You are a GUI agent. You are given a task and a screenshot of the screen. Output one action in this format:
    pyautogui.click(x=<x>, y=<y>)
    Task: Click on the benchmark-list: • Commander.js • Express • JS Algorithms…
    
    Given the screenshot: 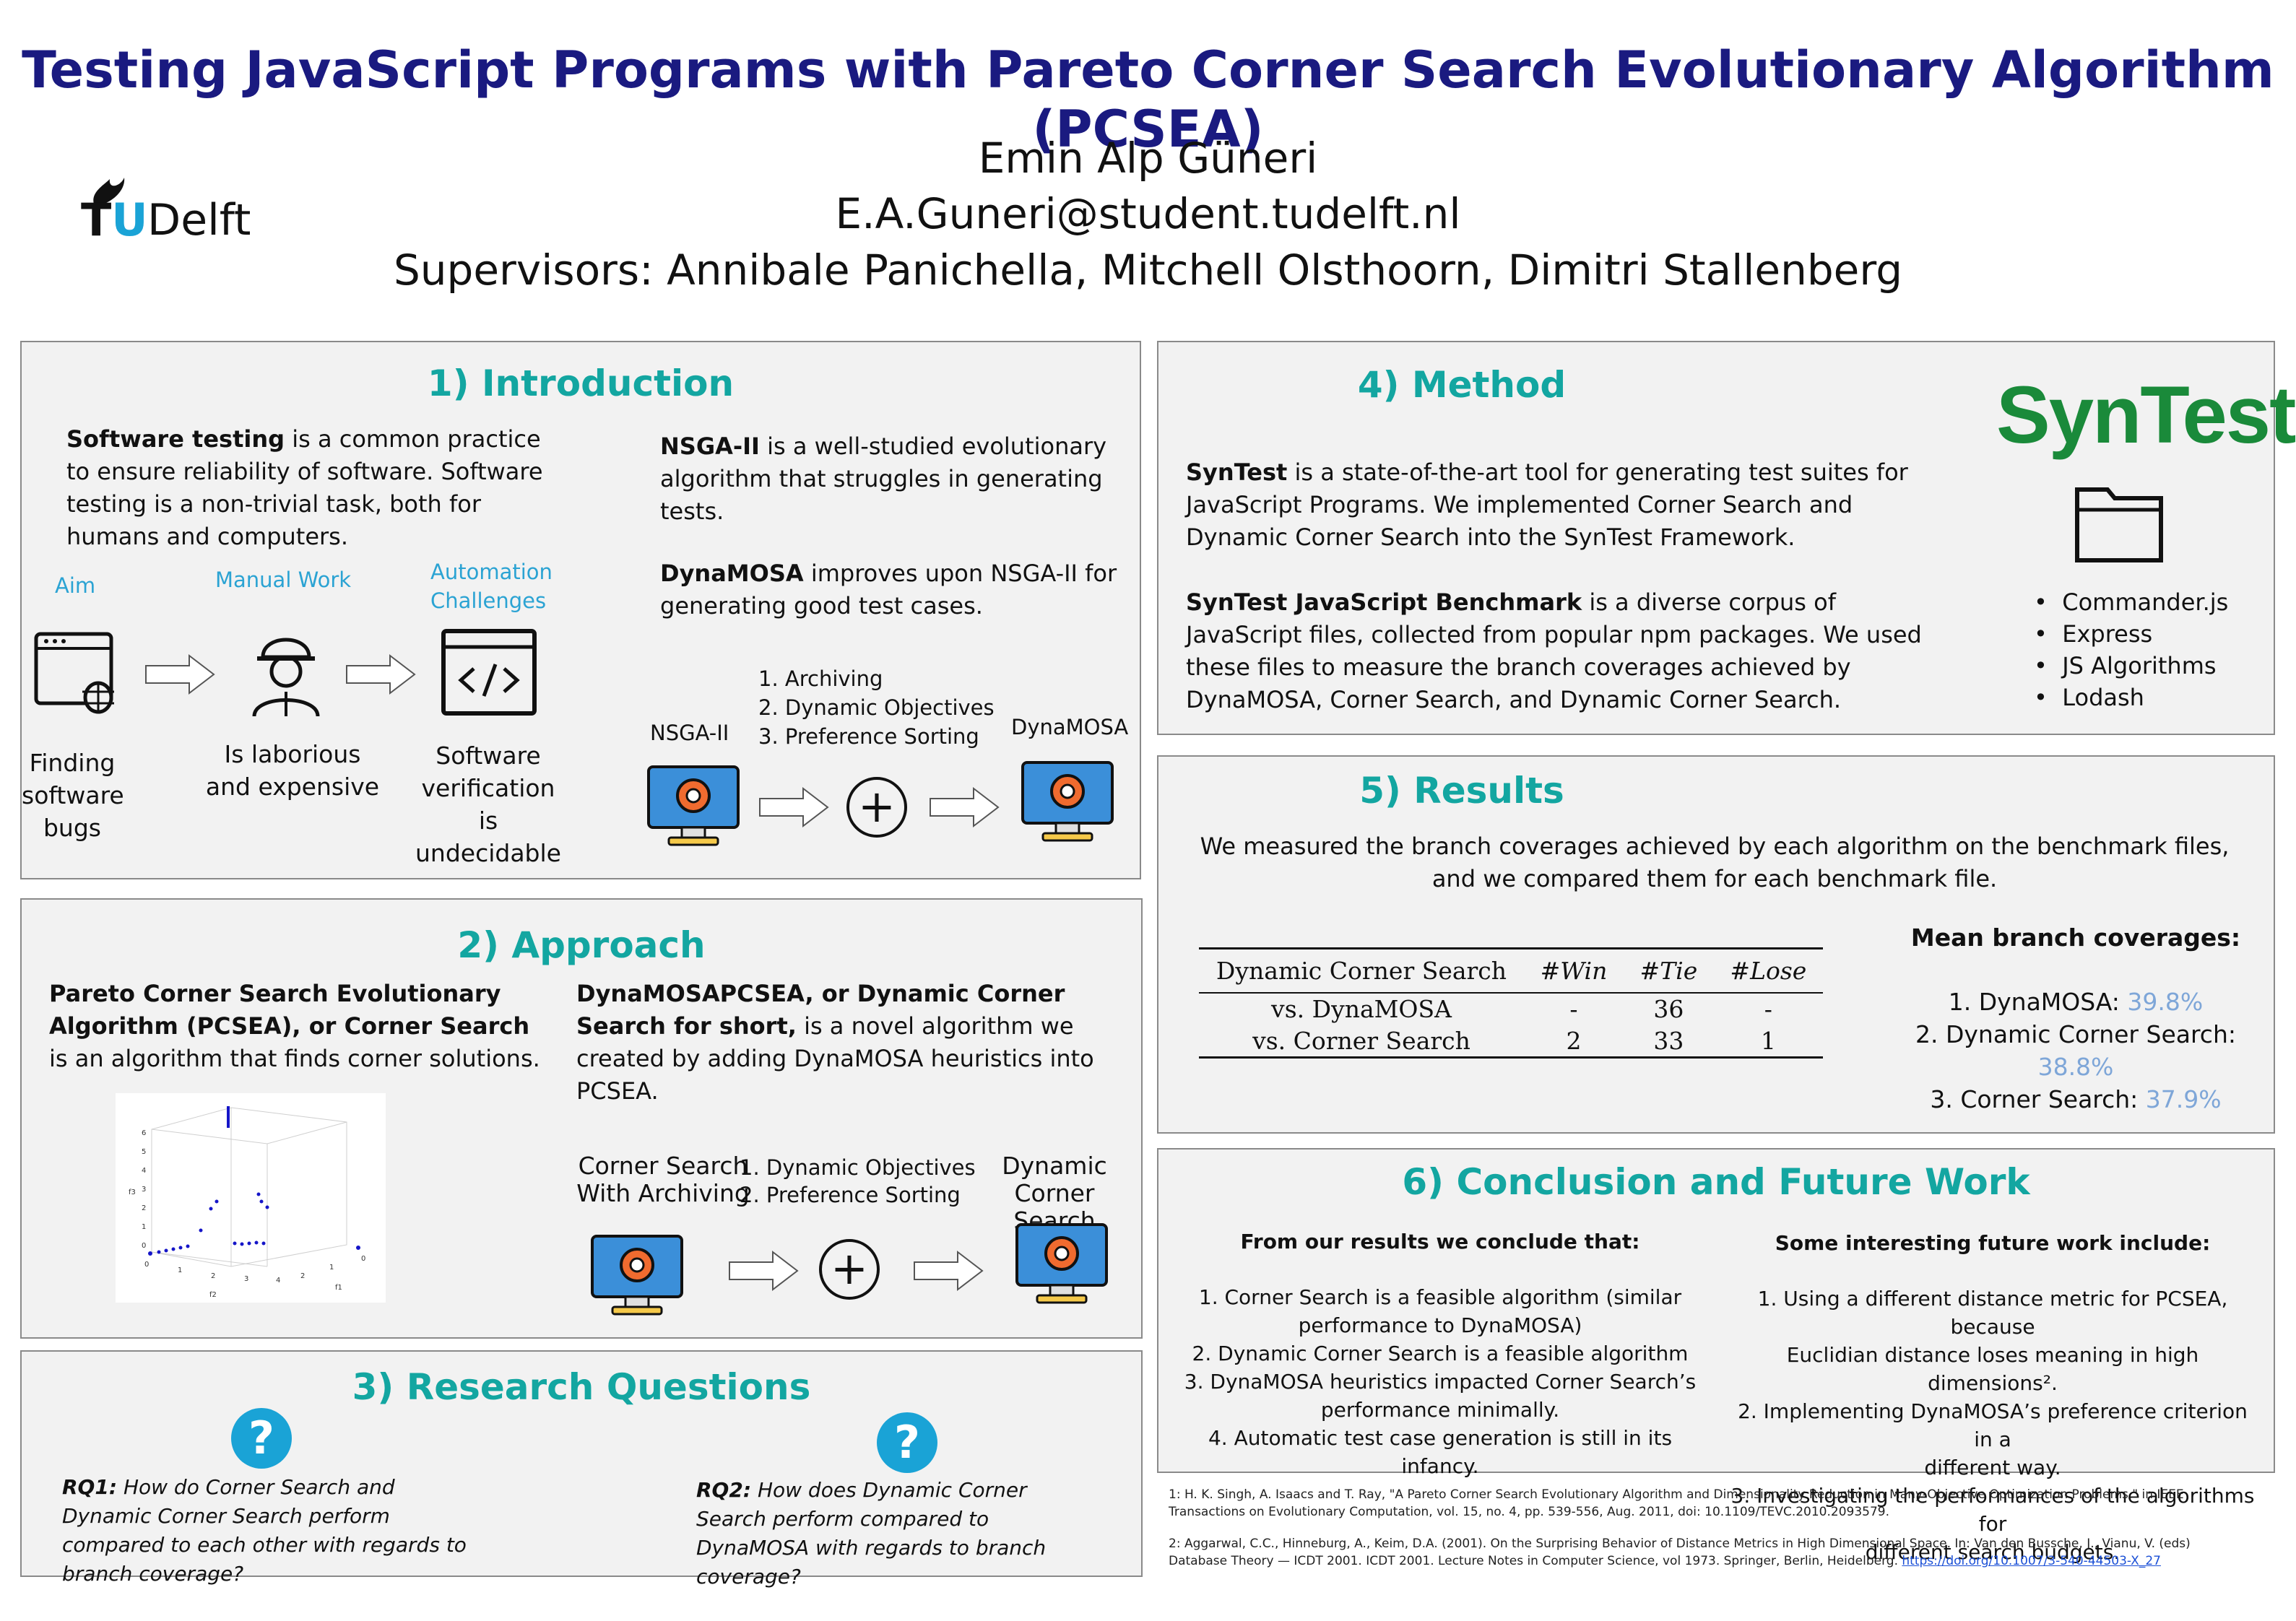 What is the action you would take?
    pyautogui.click(x=2131, y=649)
    